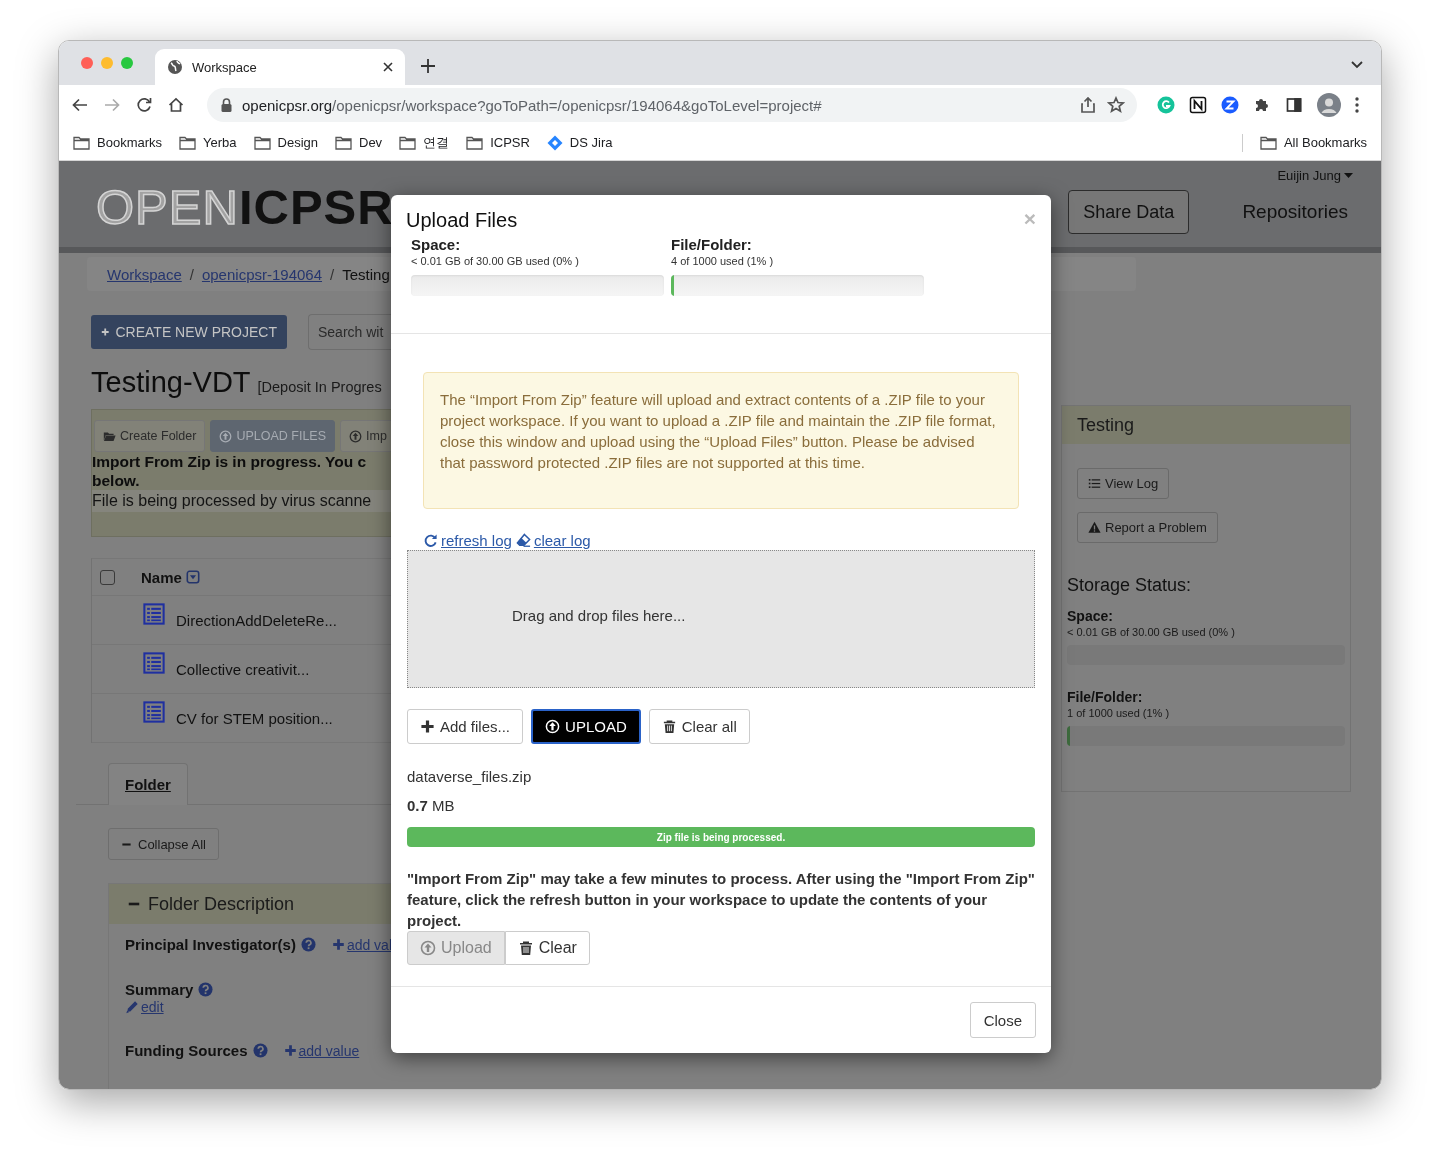  I want to click on reload-icon, so click(144, 105).